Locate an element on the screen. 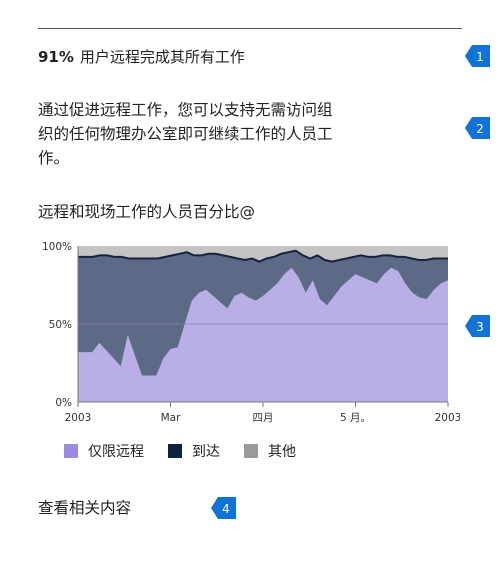  x-tick-label: 四月 is located at coordinates (263, 418).